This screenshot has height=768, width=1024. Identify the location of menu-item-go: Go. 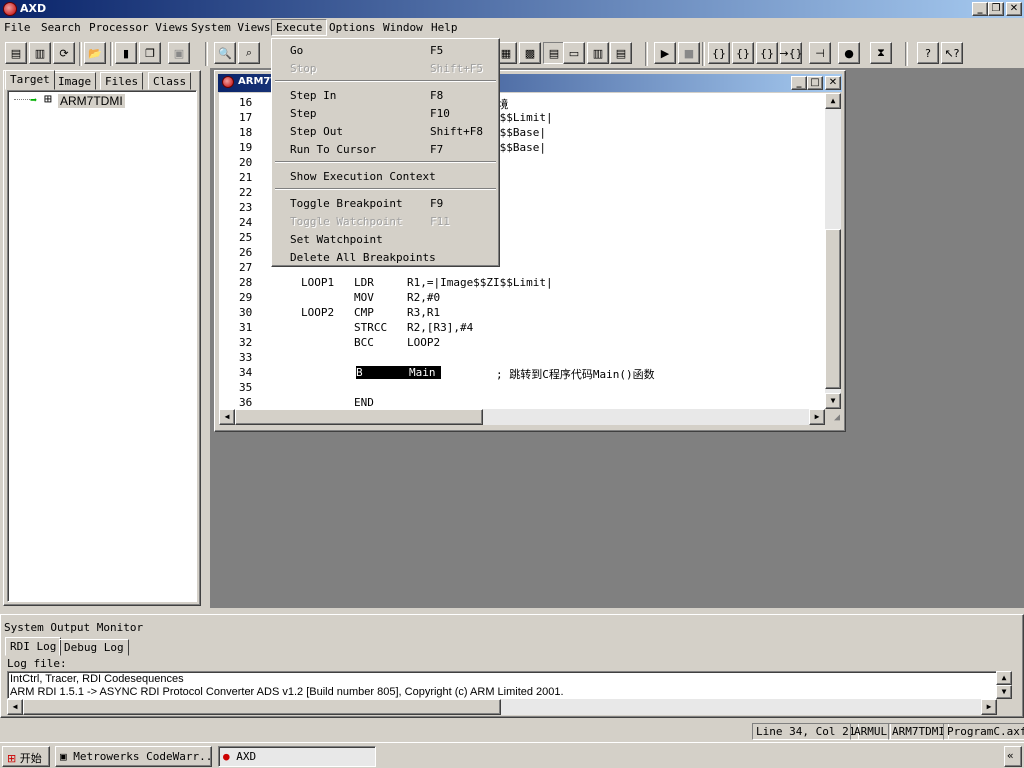
(296, 50).